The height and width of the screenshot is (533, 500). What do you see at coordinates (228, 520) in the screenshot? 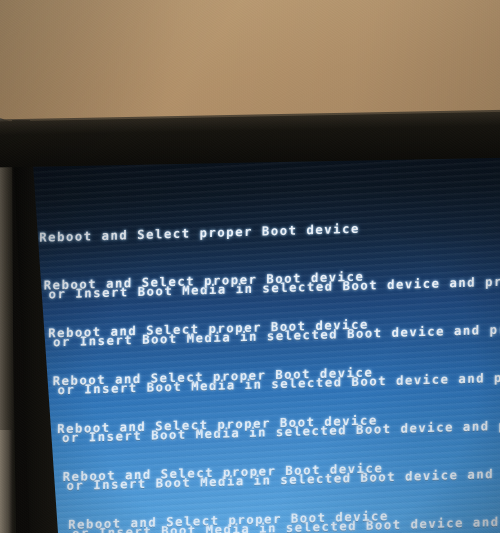
I see `boot-error-line-1: Reboot and Select proper Boot device` at bounding box center [228, 520].